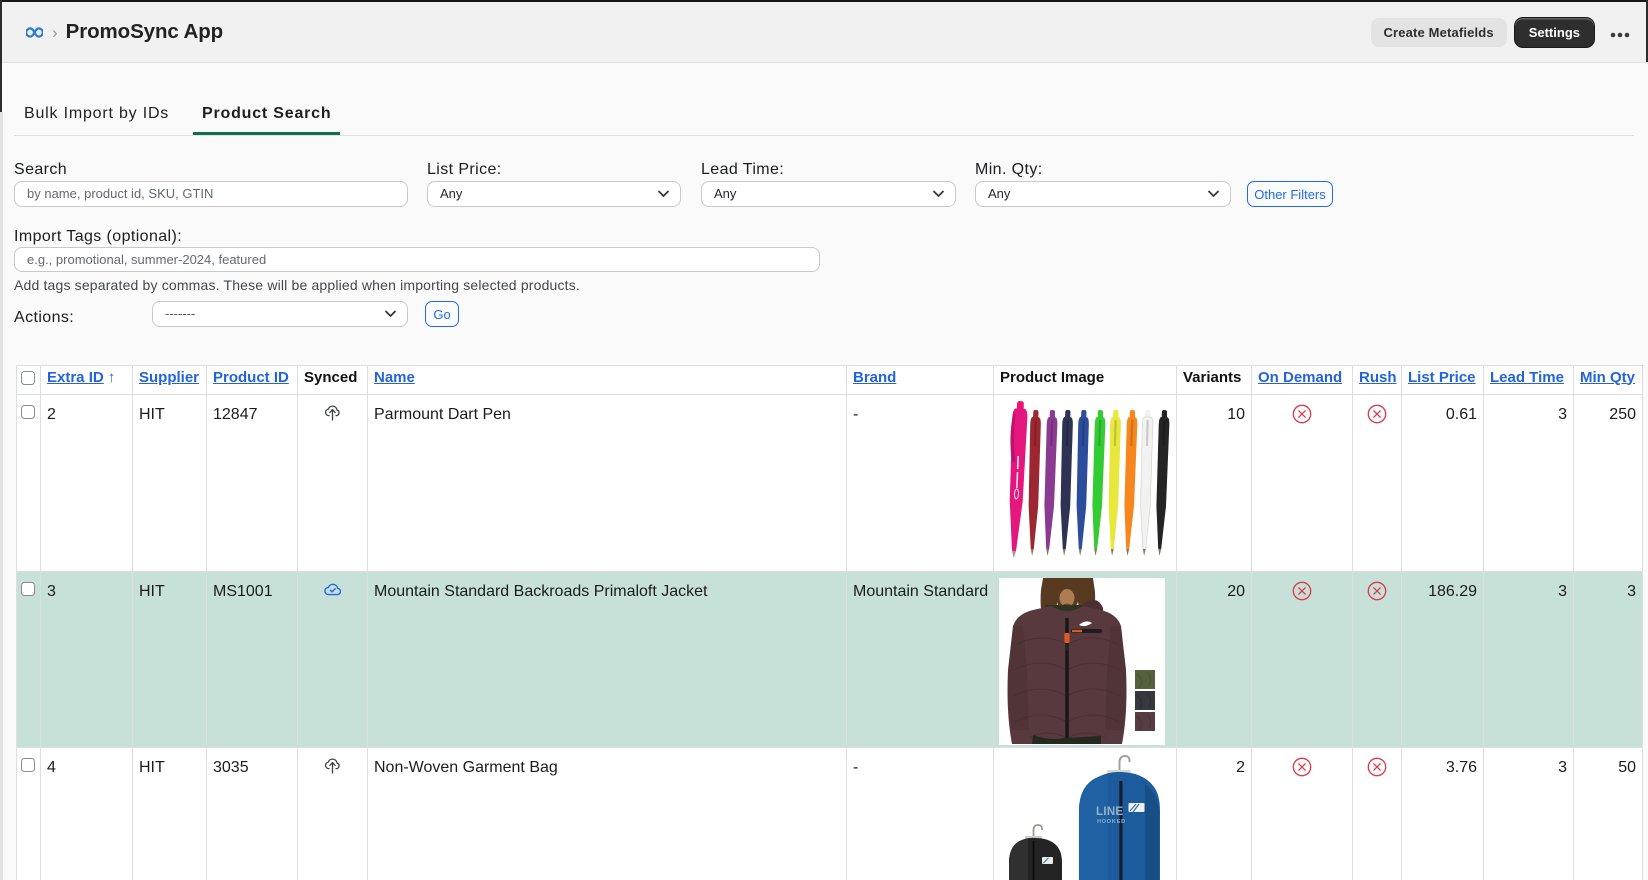  I want to click on svg-text: LINE, so click(1109, 812).